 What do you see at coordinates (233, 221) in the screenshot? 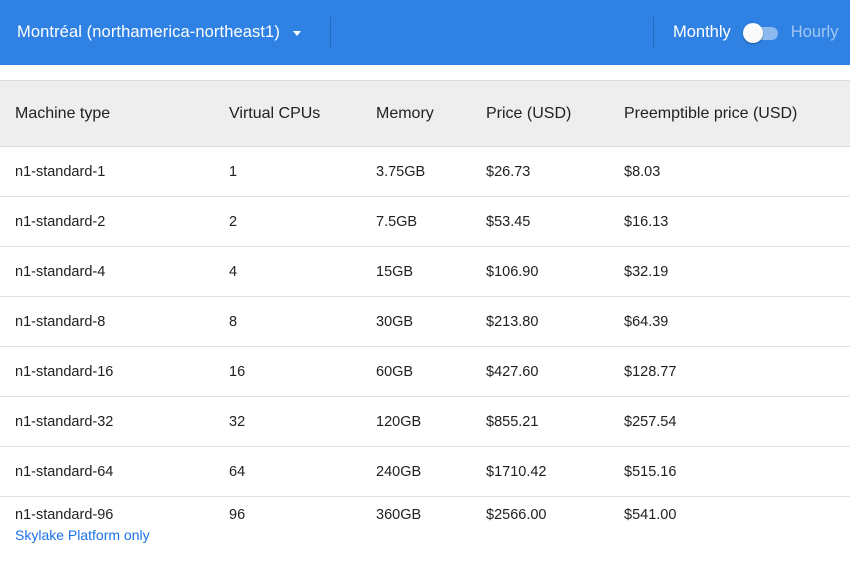
I see `virtual-cpus-cell: 2` at bounding box center [233, 221].